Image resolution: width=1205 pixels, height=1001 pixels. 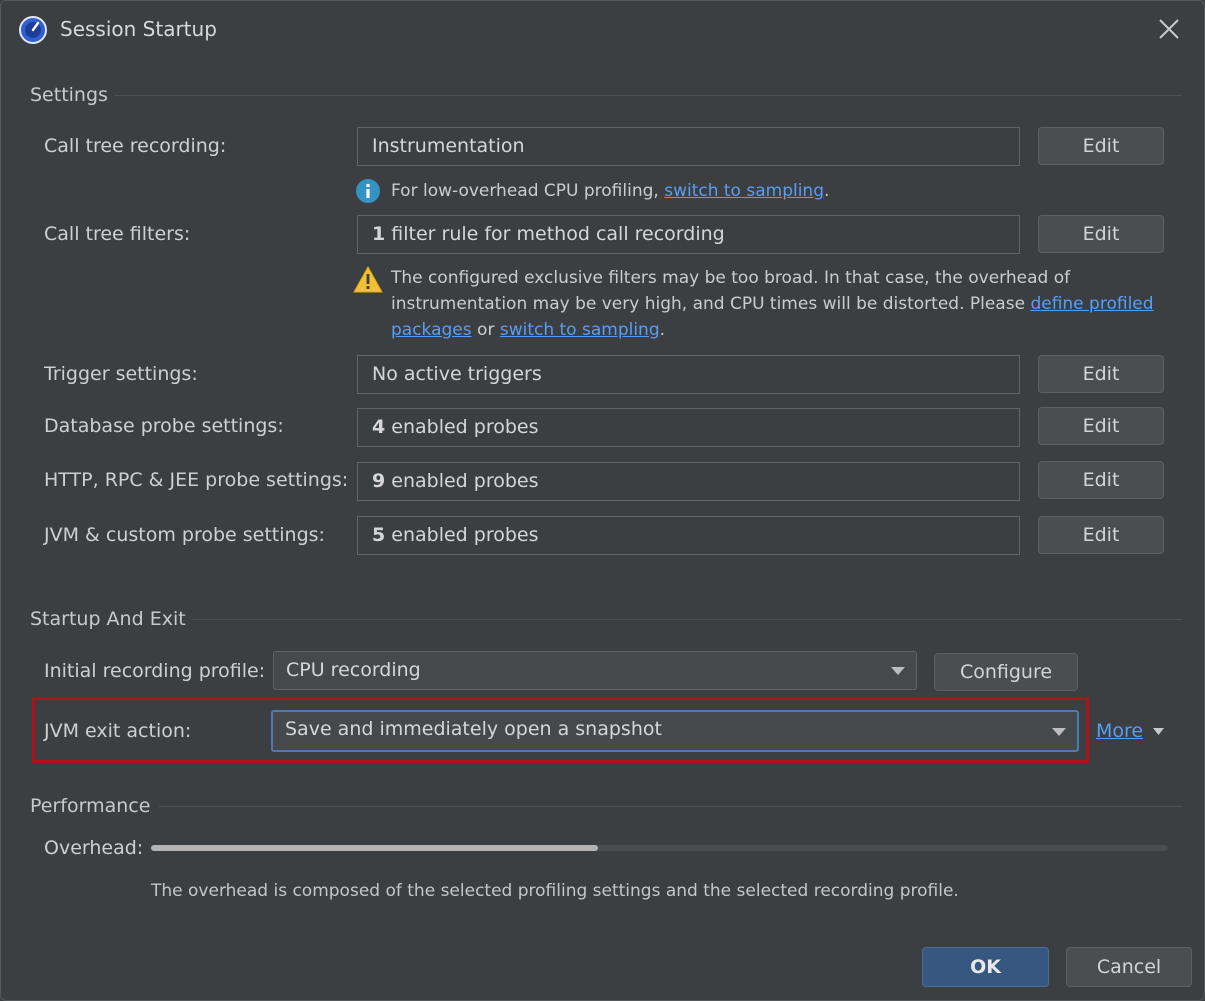 What do you see at coordinates (462, 427) in the screenshot?
I see `database-probe-value: enabled probes` at bounding box center [462, 427].